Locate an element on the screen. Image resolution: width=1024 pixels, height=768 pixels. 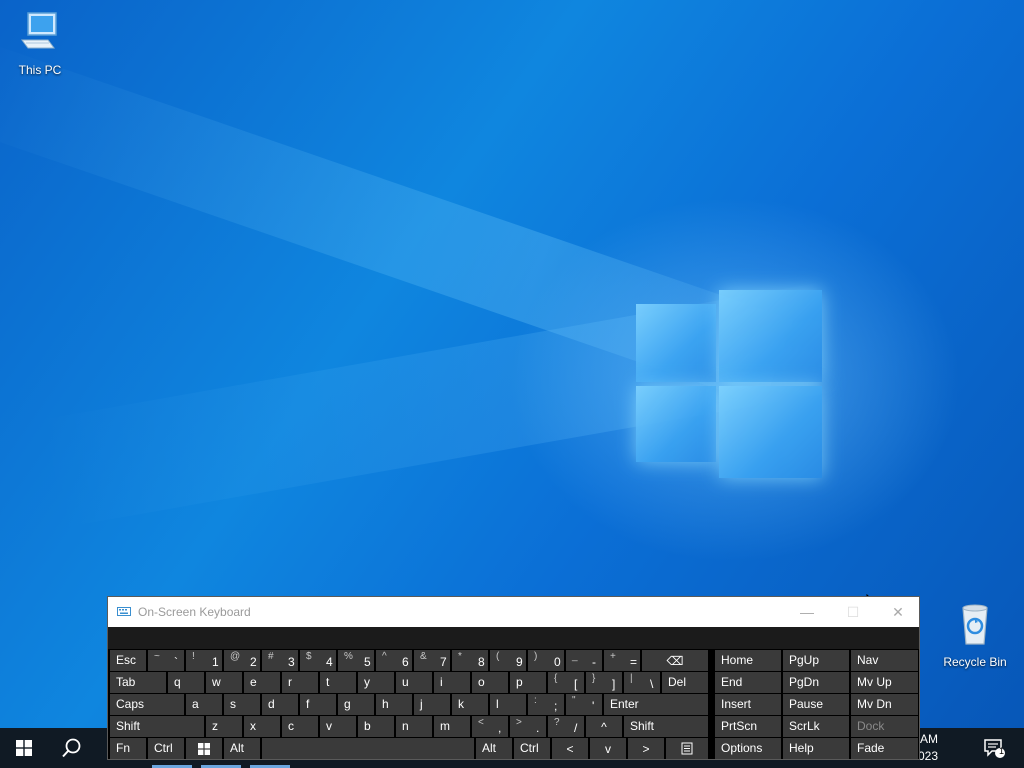
key-mv-up: Mv Up is located at coordinates (884, 682).